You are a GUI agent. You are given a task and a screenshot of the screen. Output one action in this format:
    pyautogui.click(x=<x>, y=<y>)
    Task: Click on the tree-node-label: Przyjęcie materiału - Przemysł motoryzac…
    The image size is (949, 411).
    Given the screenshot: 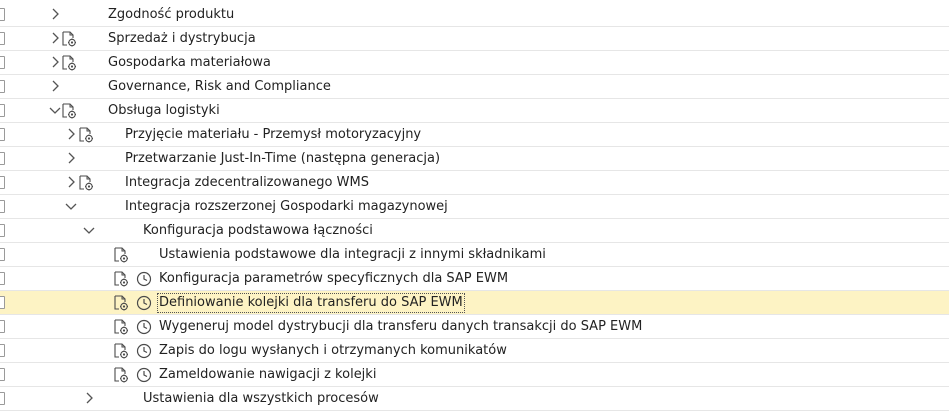 What is the action you would take?
    pyautogui.click(x=273, y=135)
    